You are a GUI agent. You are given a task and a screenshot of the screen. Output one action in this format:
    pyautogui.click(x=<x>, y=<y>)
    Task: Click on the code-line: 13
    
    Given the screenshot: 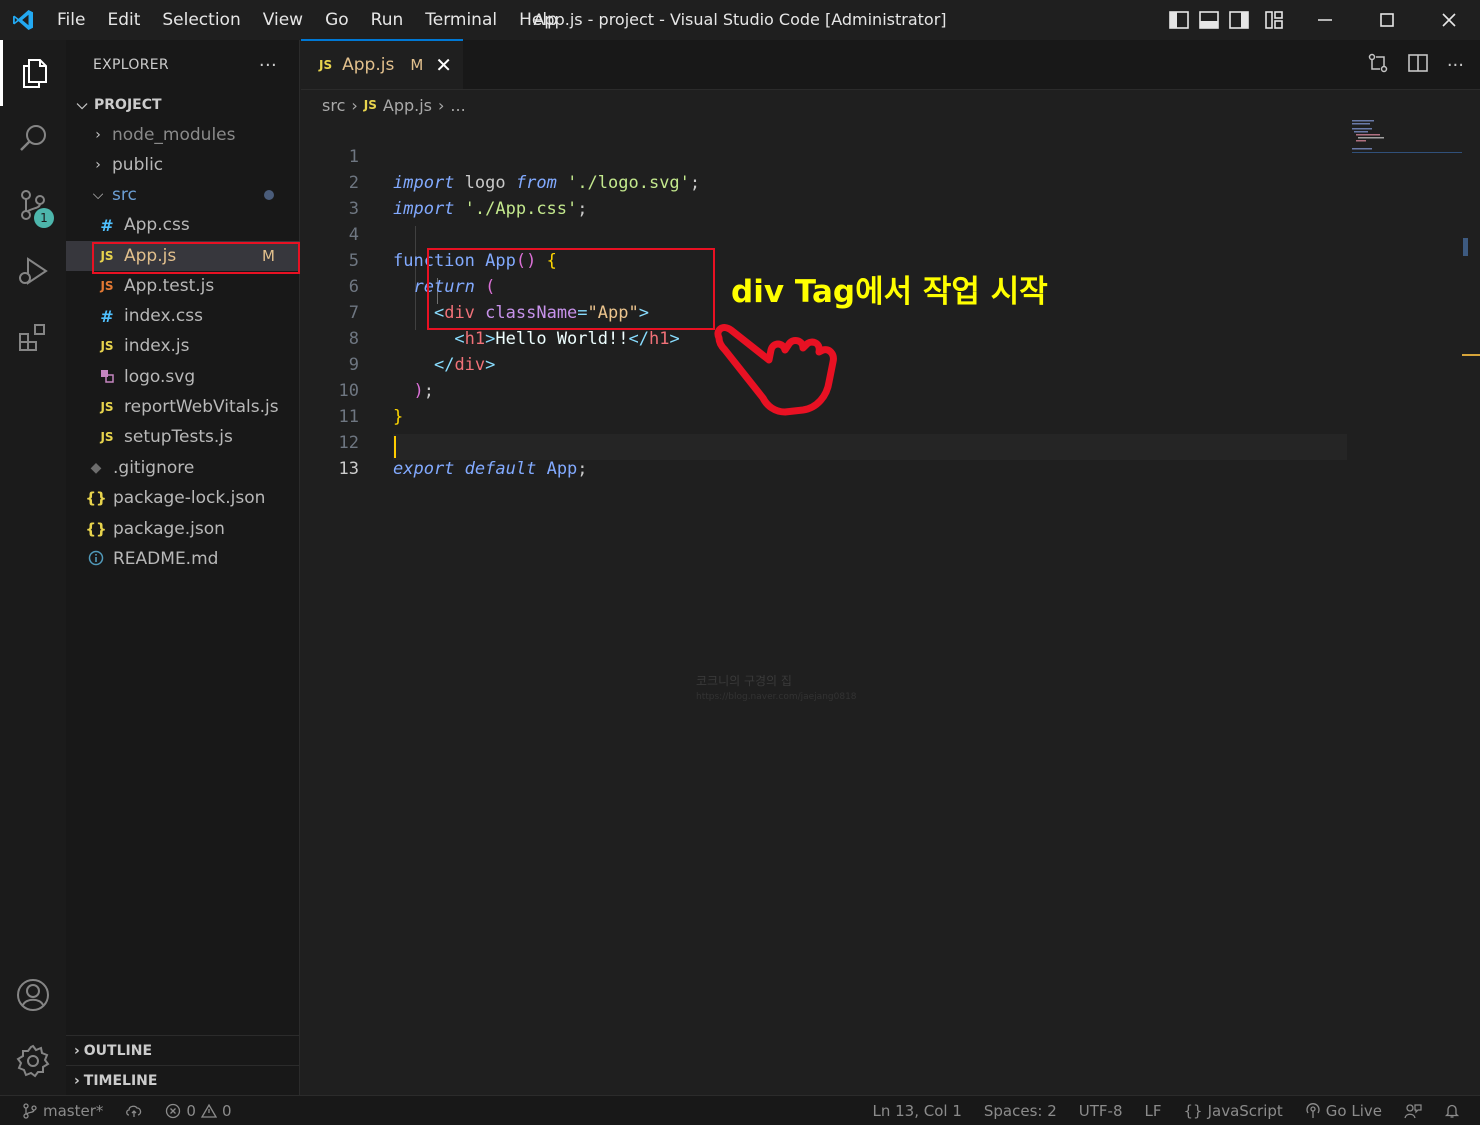 What is the action you would take?
    pyautogui.click(x=831, y=454)
    